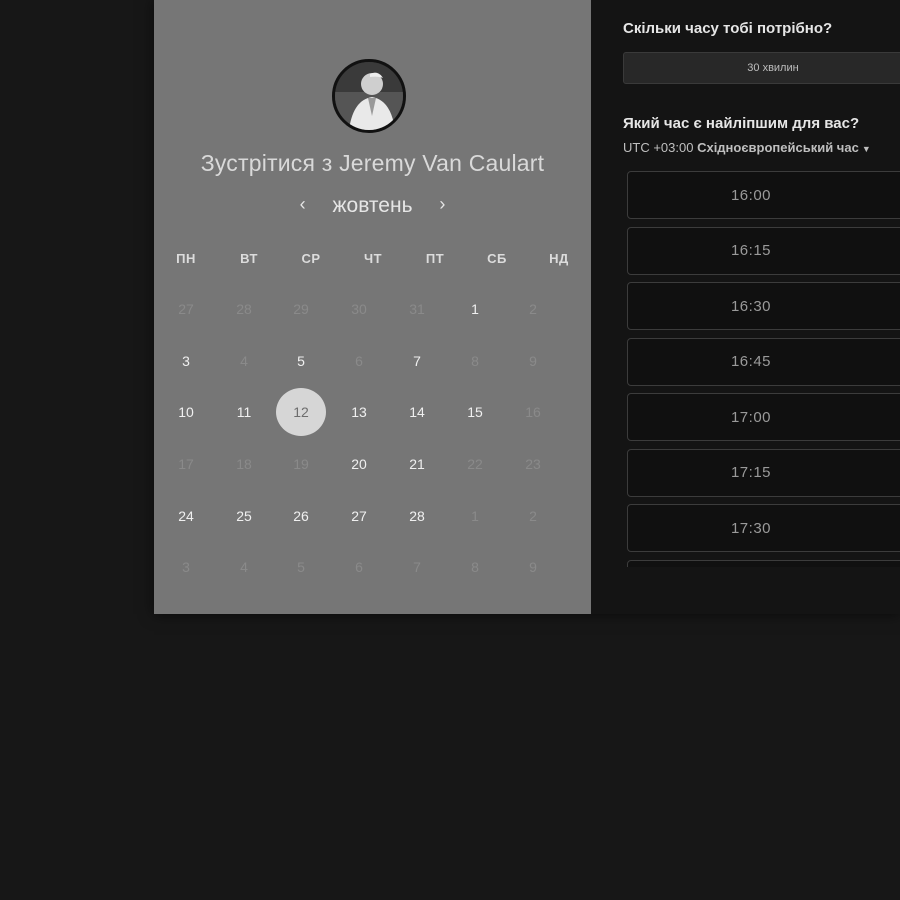  I want to click on calendar-day-number: 15, so click(475, 412).